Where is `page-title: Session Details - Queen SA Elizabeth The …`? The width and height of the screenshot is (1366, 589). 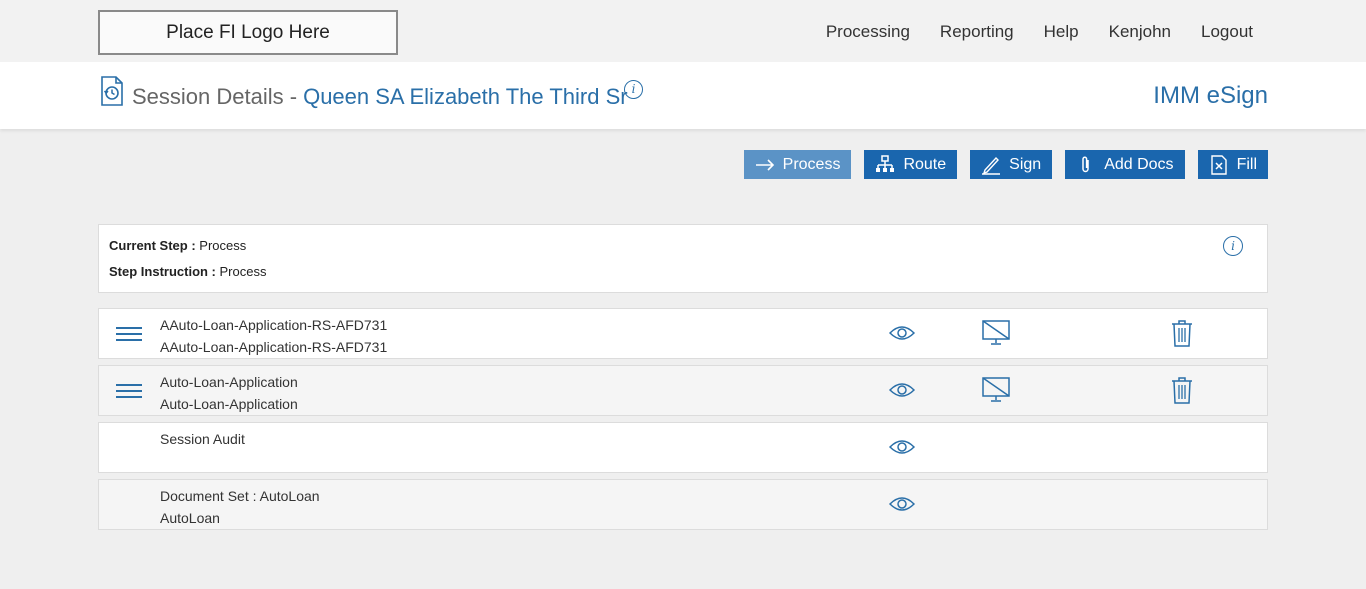 page-title: Session Details - Queen SA Elizabeth The … is located at coordinates (380, 97).